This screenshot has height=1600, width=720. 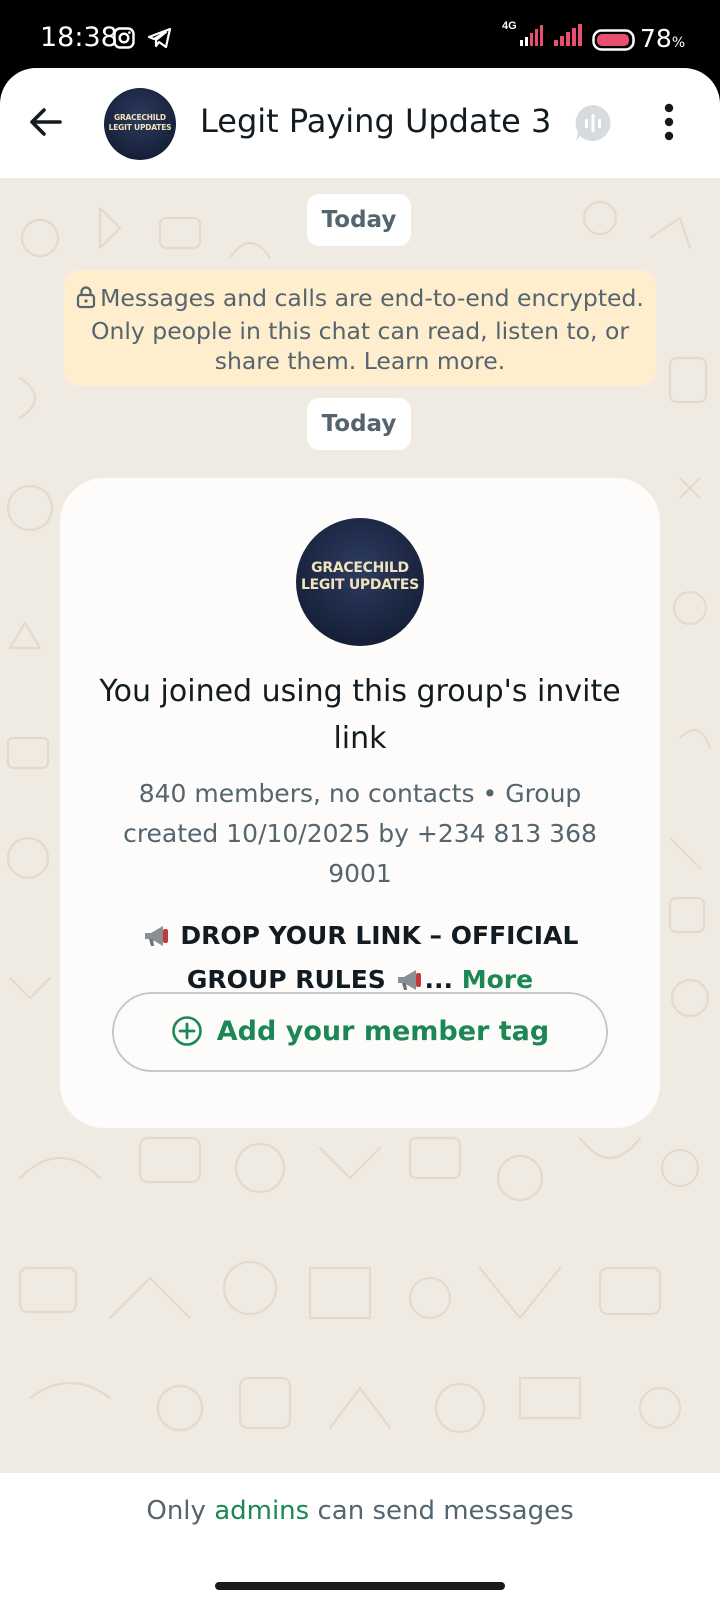 What do you see at coordinates (497, 979) in the screenshot?
I see `more-link: More` at bounding box center [497, 979].